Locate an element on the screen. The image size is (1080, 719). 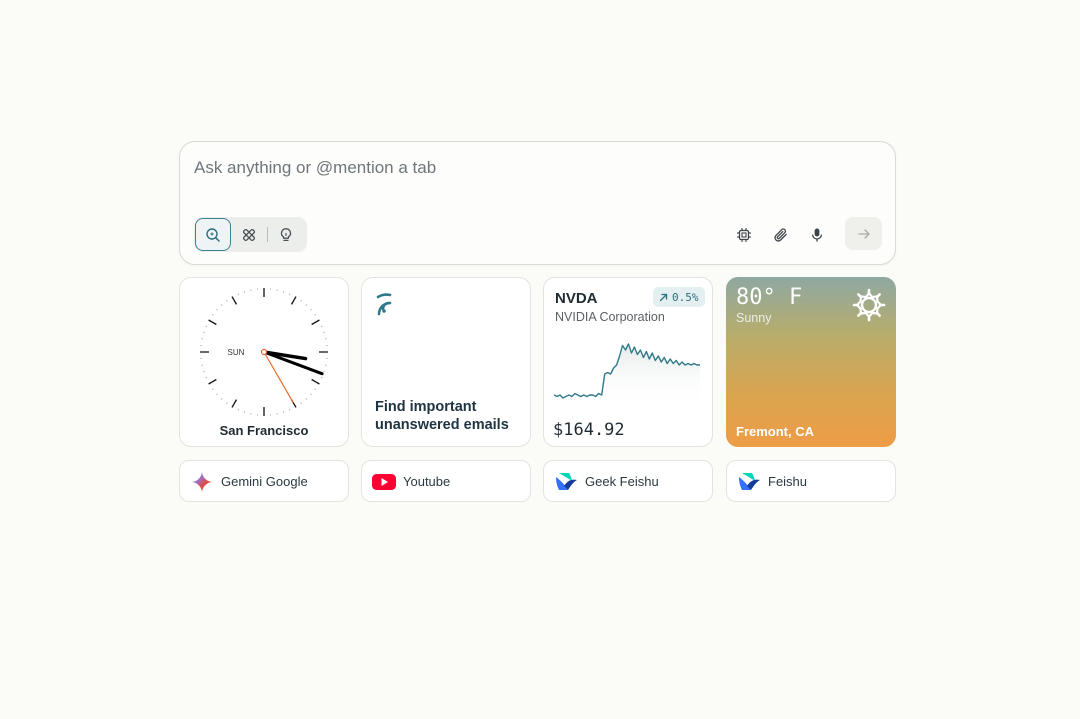
stock-change-badge: 0.5% is located at coordinates (679, 297).